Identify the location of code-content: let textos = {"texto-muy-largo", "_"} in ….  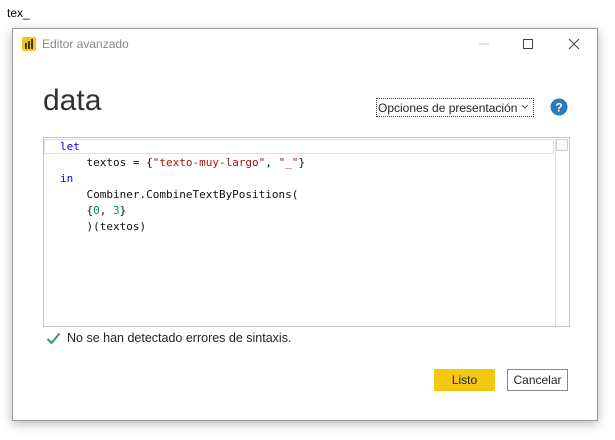
(182, 187).